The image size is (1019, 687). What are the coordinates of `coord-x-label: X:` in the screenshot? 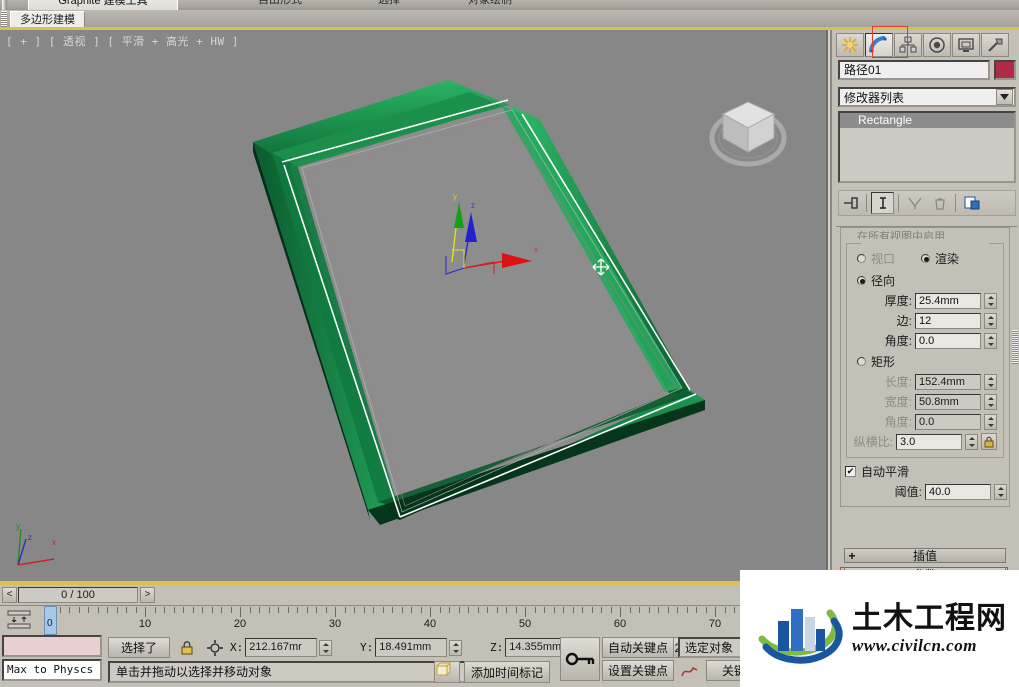 It's located at (237, 647).